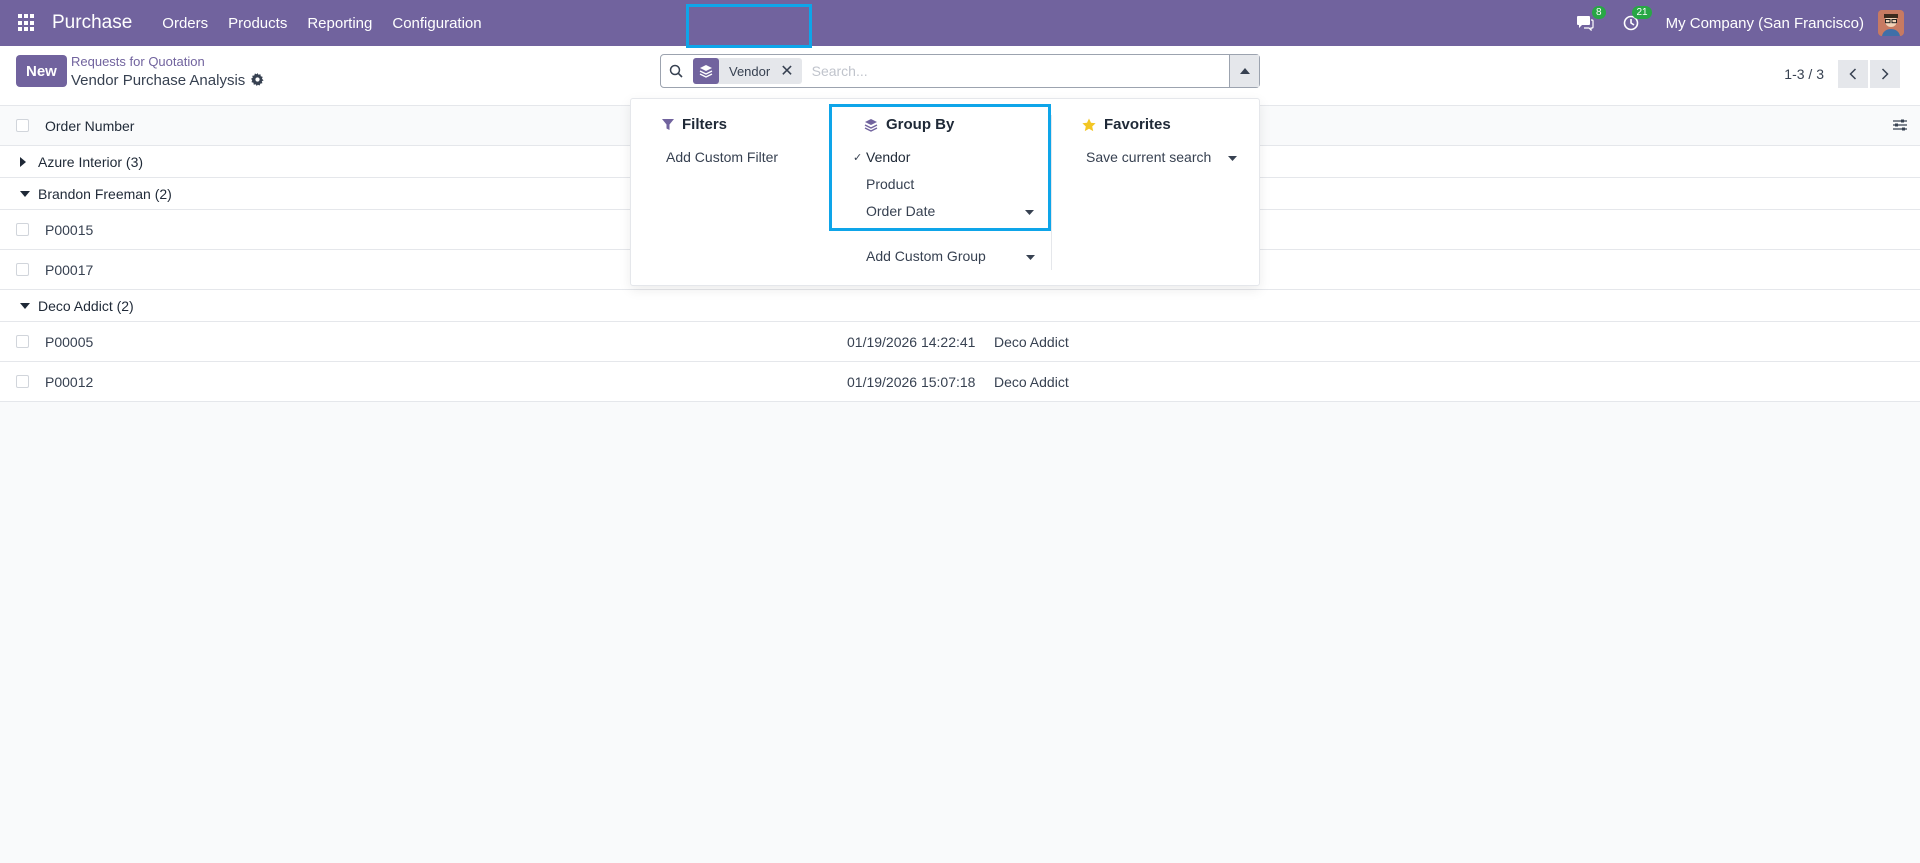 The image size is (1920, 863). Describe the element at coordinates (339, 23) in the screenshot. I see `menu-item-reporting: Reporting` at that location.